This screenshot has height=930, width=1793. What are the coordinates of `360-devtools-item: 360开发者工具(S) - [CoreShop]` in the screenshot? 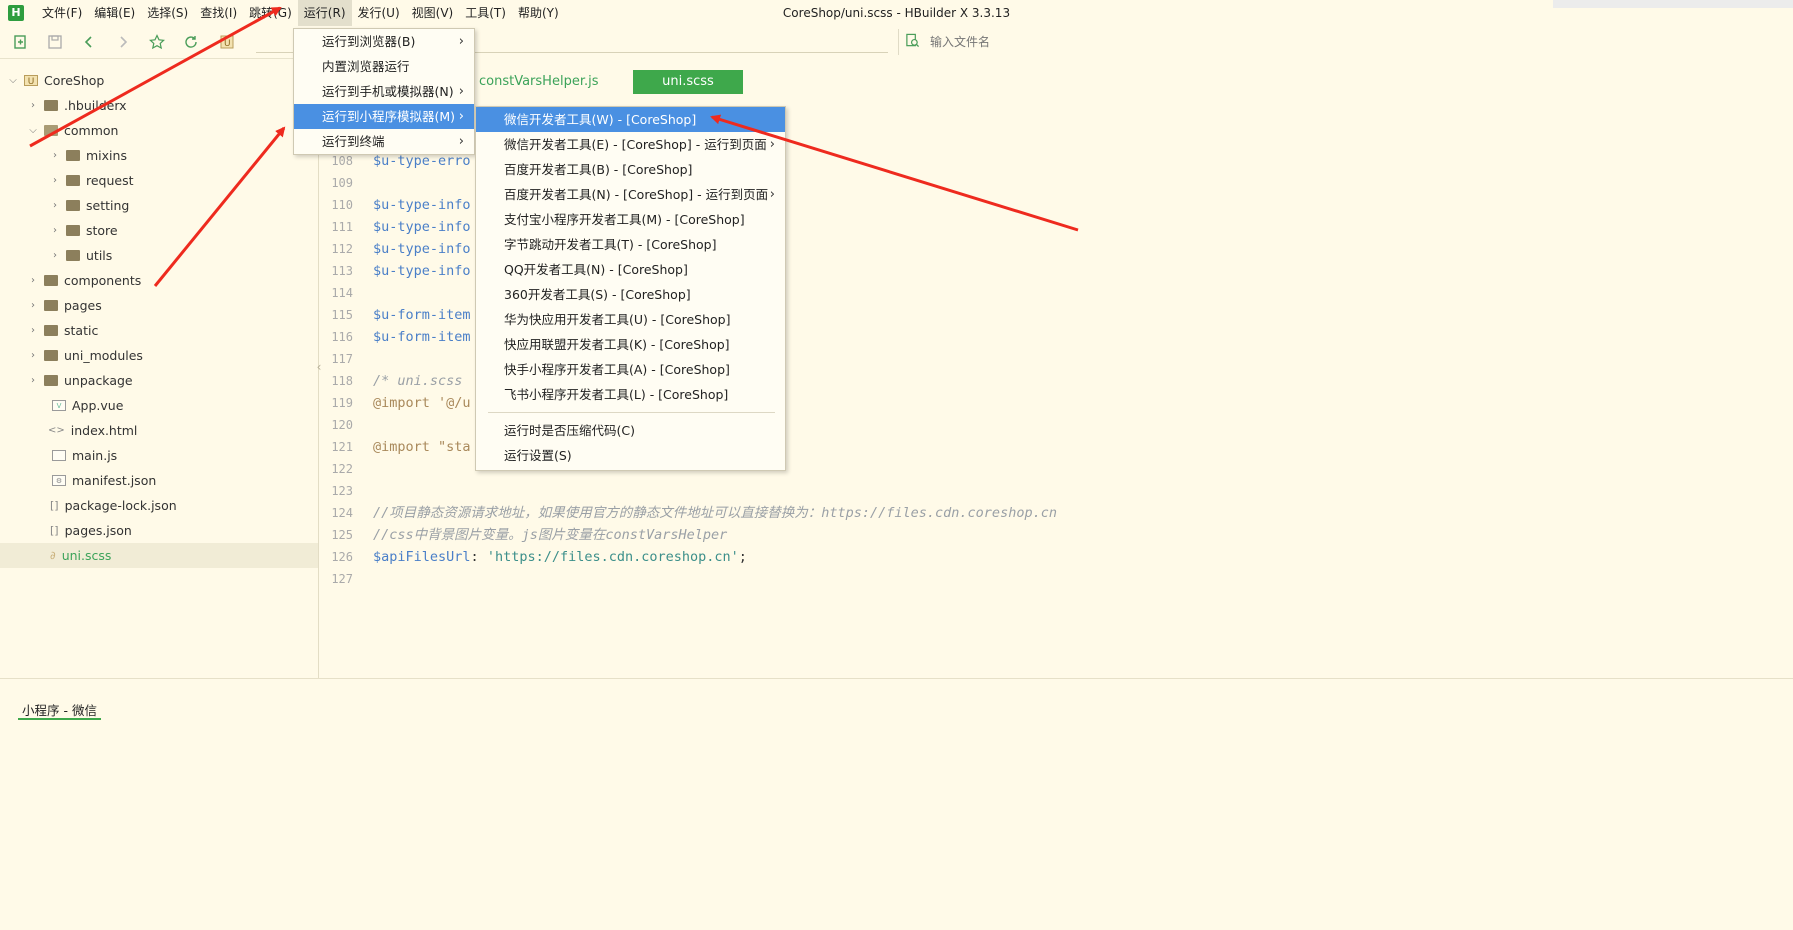 It's located at (630, 294).